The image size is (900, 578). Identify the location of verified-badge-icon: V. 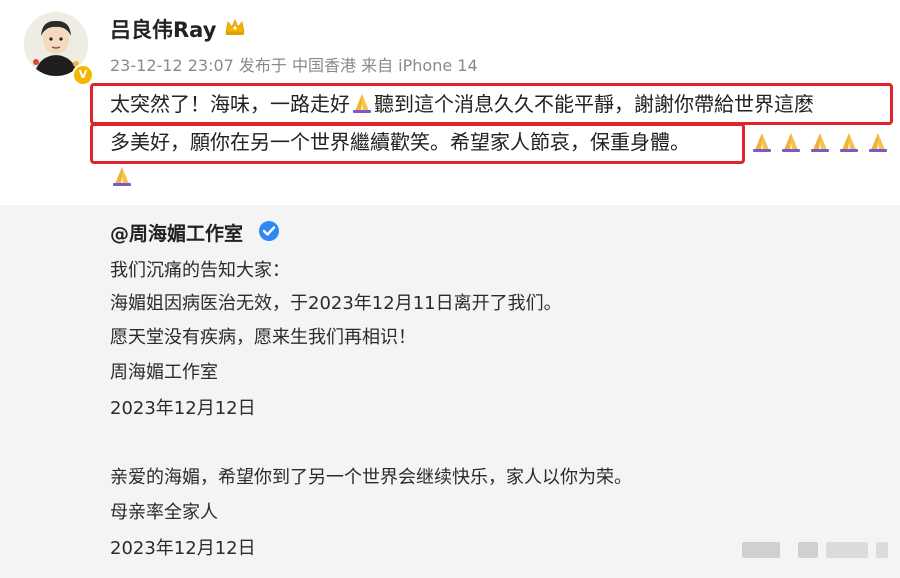
(83, 75).